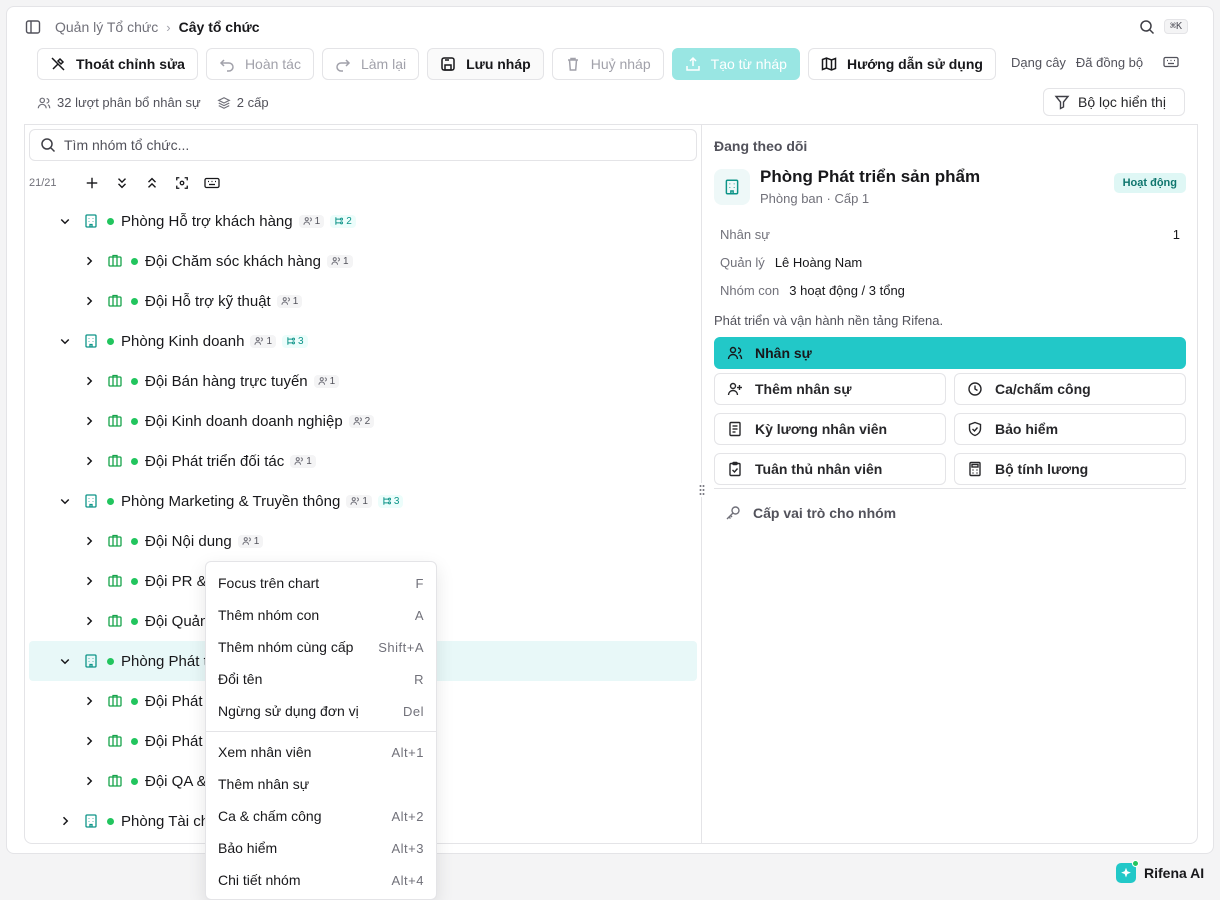  What do you see at coordinates (321, 711) in the screenshot?
I see `context-menu-item: Ngừng sử dụng đơn vị Del` at bounding box center [321, 711].